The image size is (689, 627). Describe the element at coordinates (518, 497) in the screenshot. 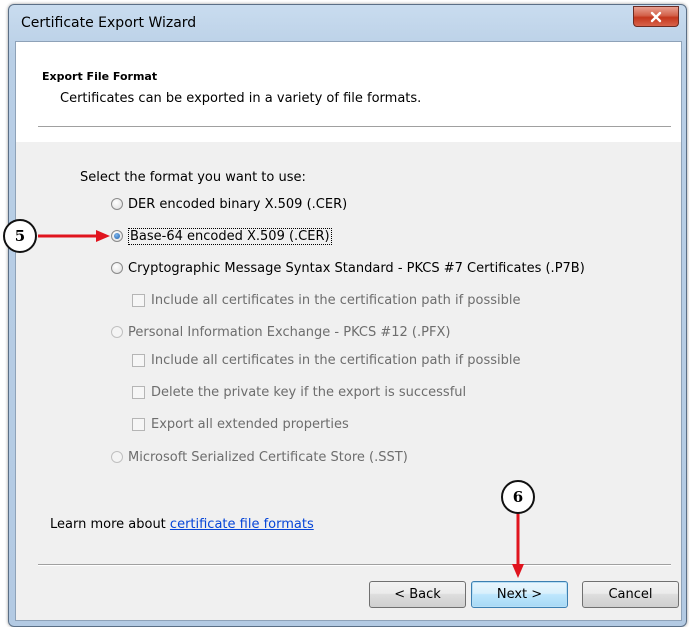

I see `step-6-callout: 6` at that location.